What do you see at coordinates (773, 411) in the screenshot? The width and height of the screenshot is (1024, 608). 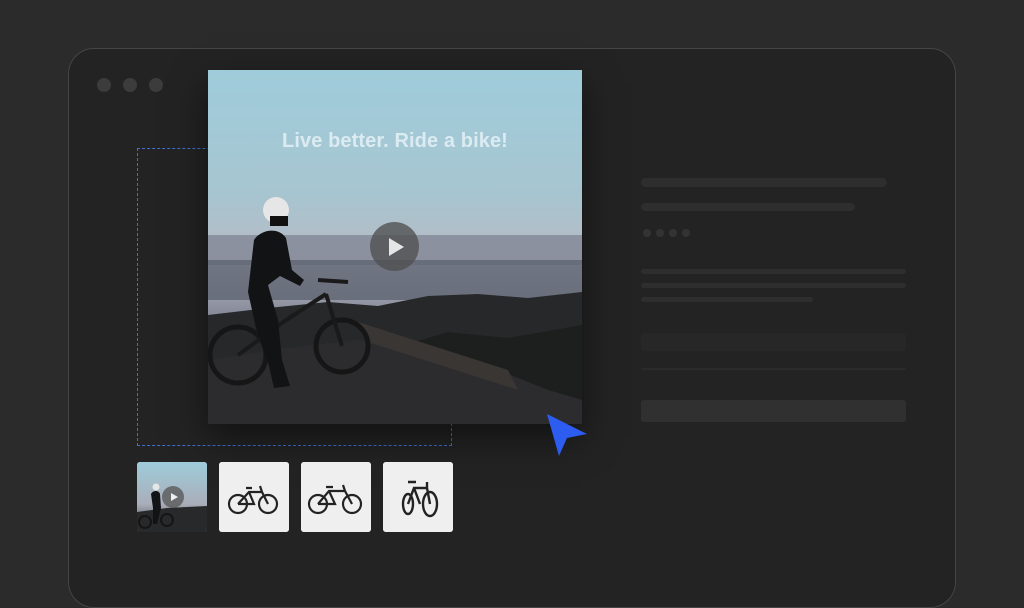 I see `add-to-cart-button-placeholder` at bounding box center [773, 411].